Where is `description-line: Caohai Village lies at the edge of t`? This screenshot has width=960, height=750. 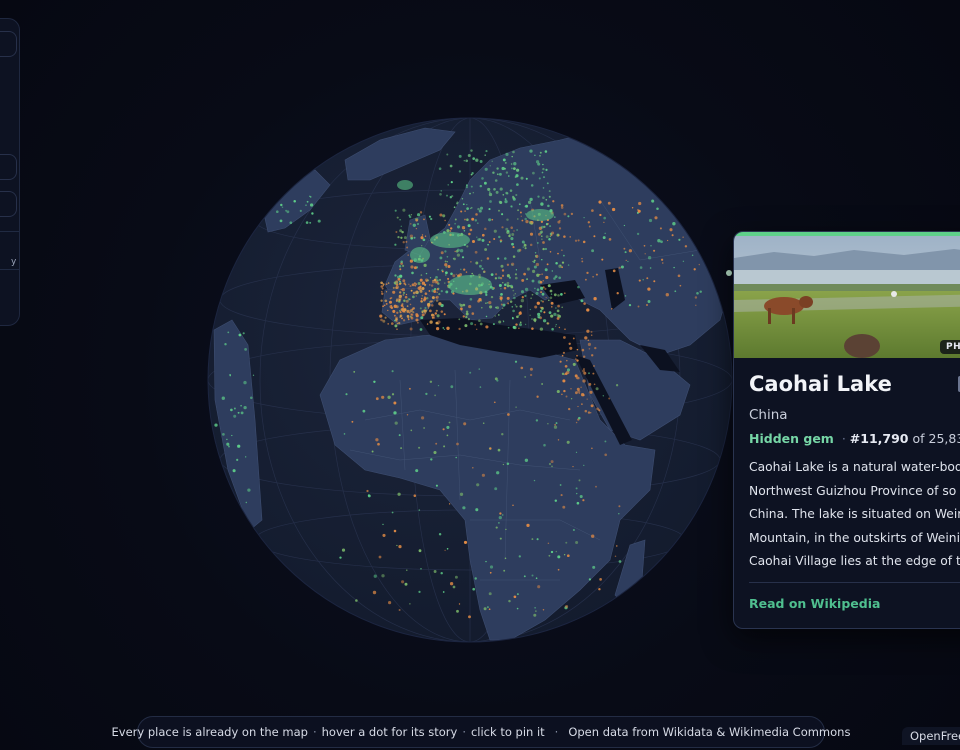 description-line: Caohai Village lies at the edge of t is located at coordinates (854, 561).